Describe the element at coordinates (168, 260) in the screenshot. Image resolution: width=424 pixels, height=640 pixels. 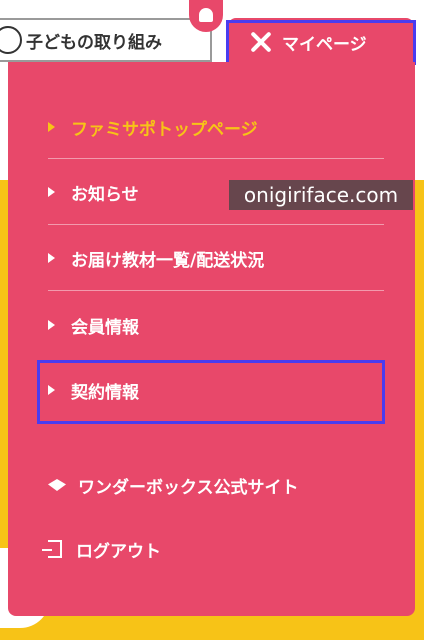
I see `menu-item-label: お届け教材一覧/配送状況` at that location.